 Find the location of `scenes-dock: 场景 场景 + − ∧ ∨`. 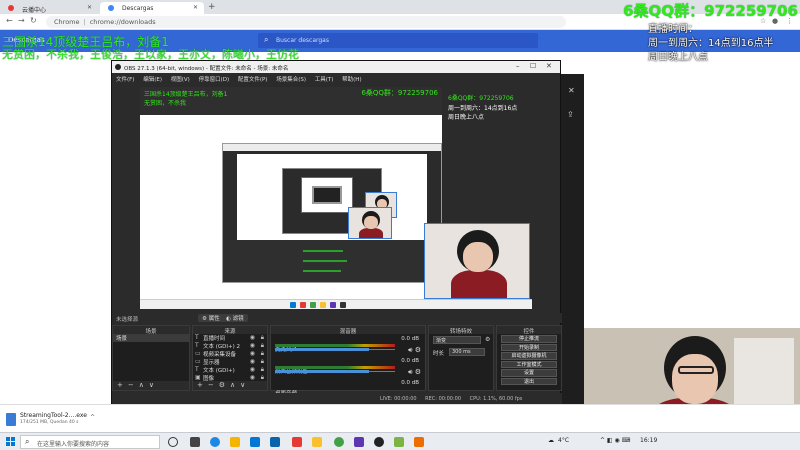

scenes-dock: 场景 场景 + − ∧ ∨ is located at coordinates (151, 358).